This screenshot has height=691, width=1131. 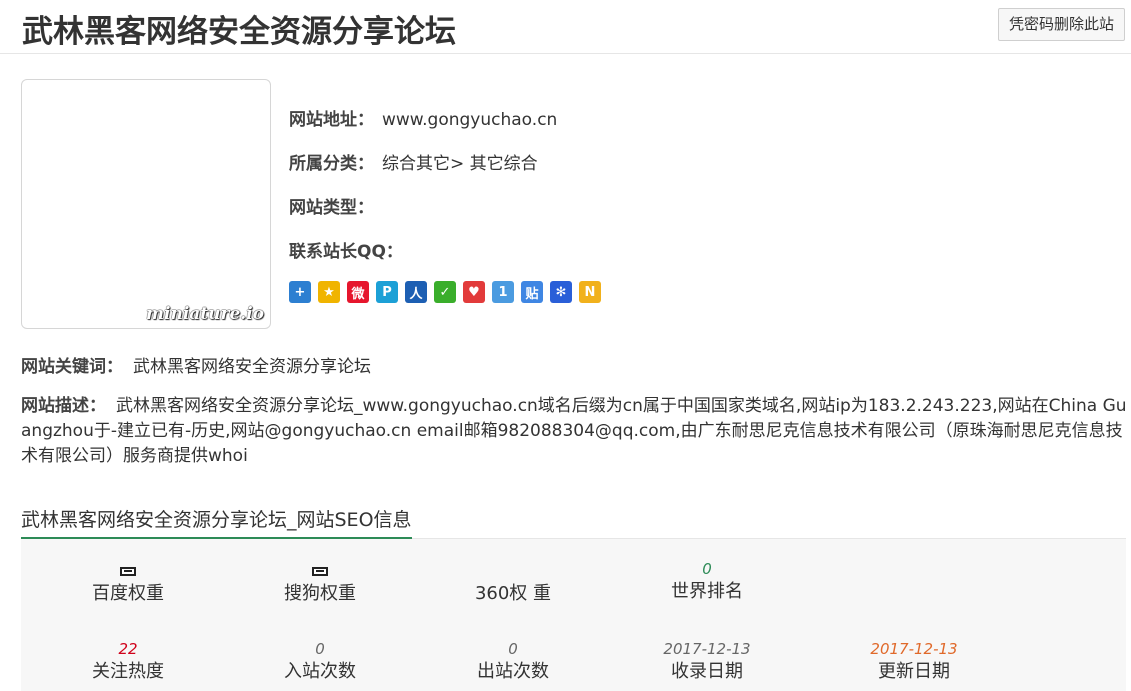 I want to click on sogou-weight-label: 搜狗权重, so click(x=320, y=593).